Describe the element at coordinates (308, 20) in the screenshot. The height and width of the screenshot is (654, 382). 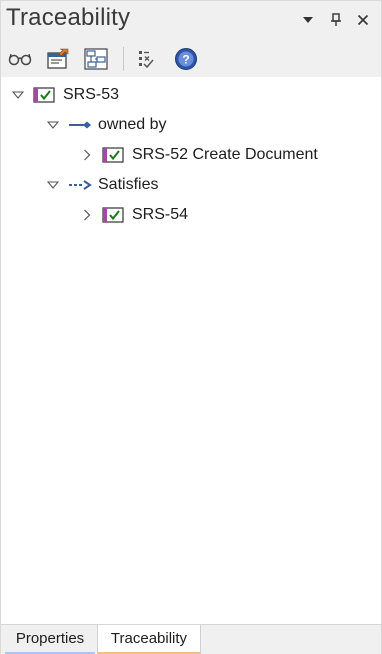
I see `dropdown-icon` at that location.